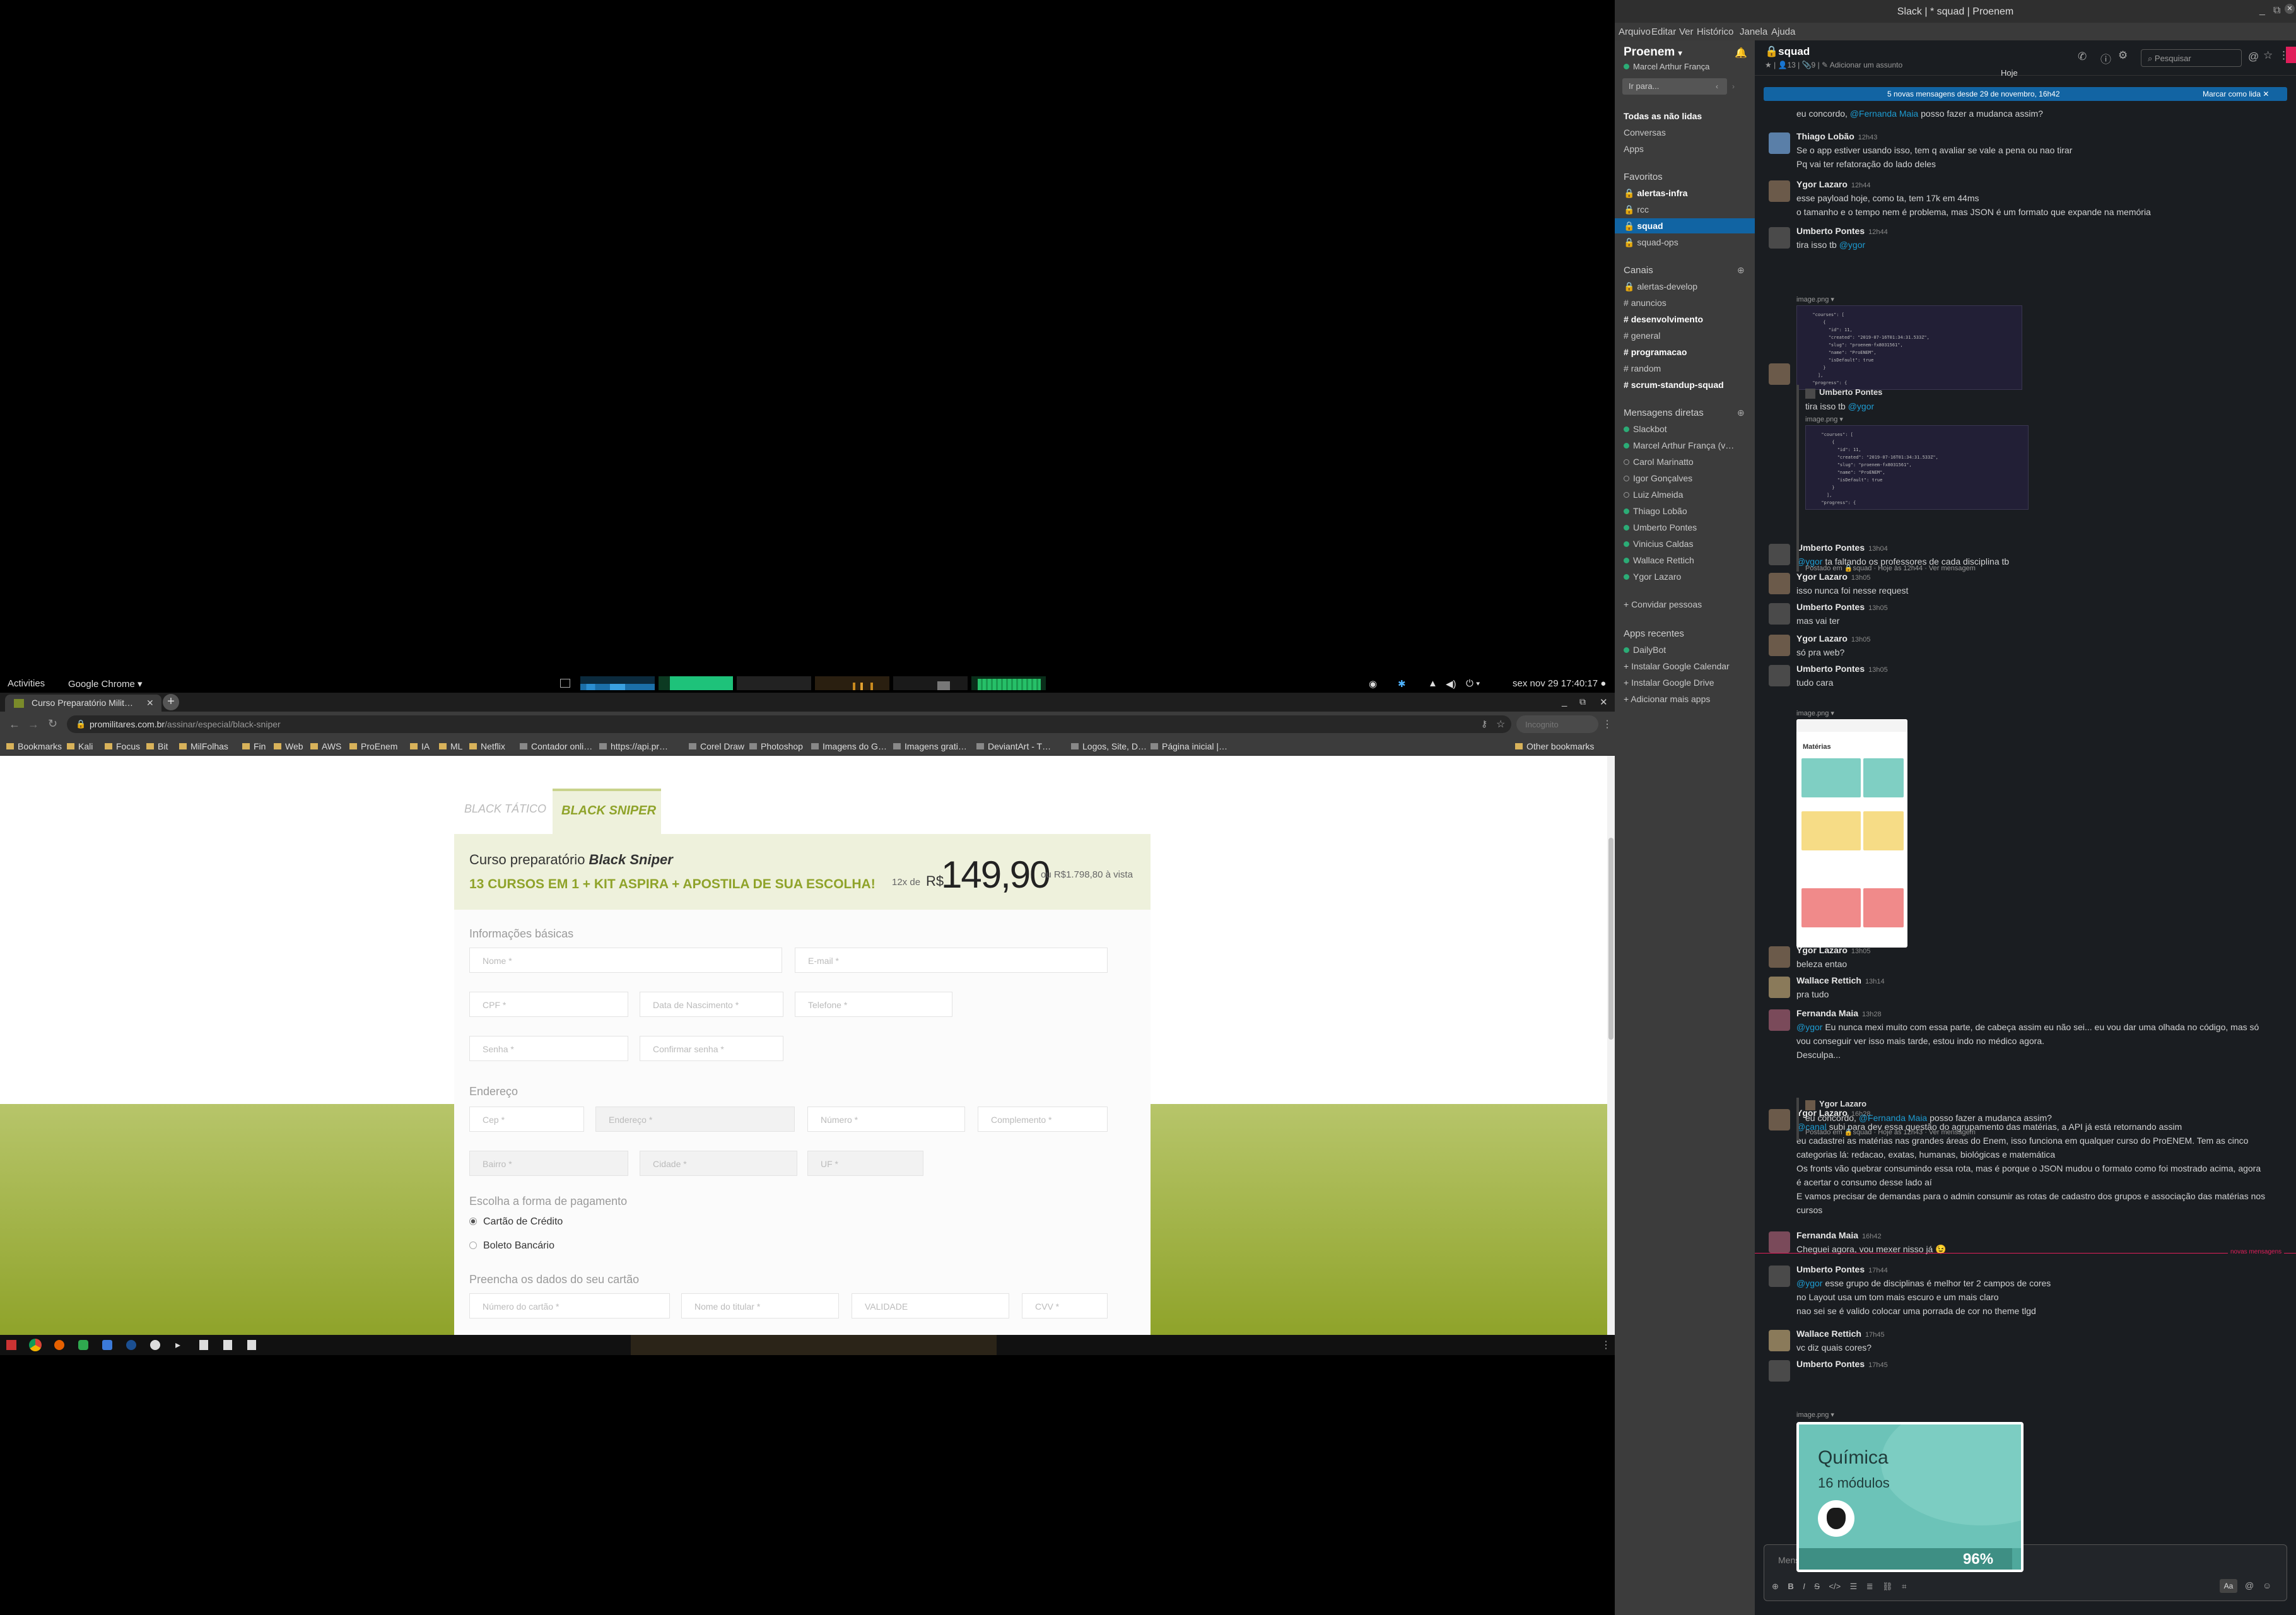  I want to click on message-author: Umberto Pontes 17h45, so click(1842, 1364).